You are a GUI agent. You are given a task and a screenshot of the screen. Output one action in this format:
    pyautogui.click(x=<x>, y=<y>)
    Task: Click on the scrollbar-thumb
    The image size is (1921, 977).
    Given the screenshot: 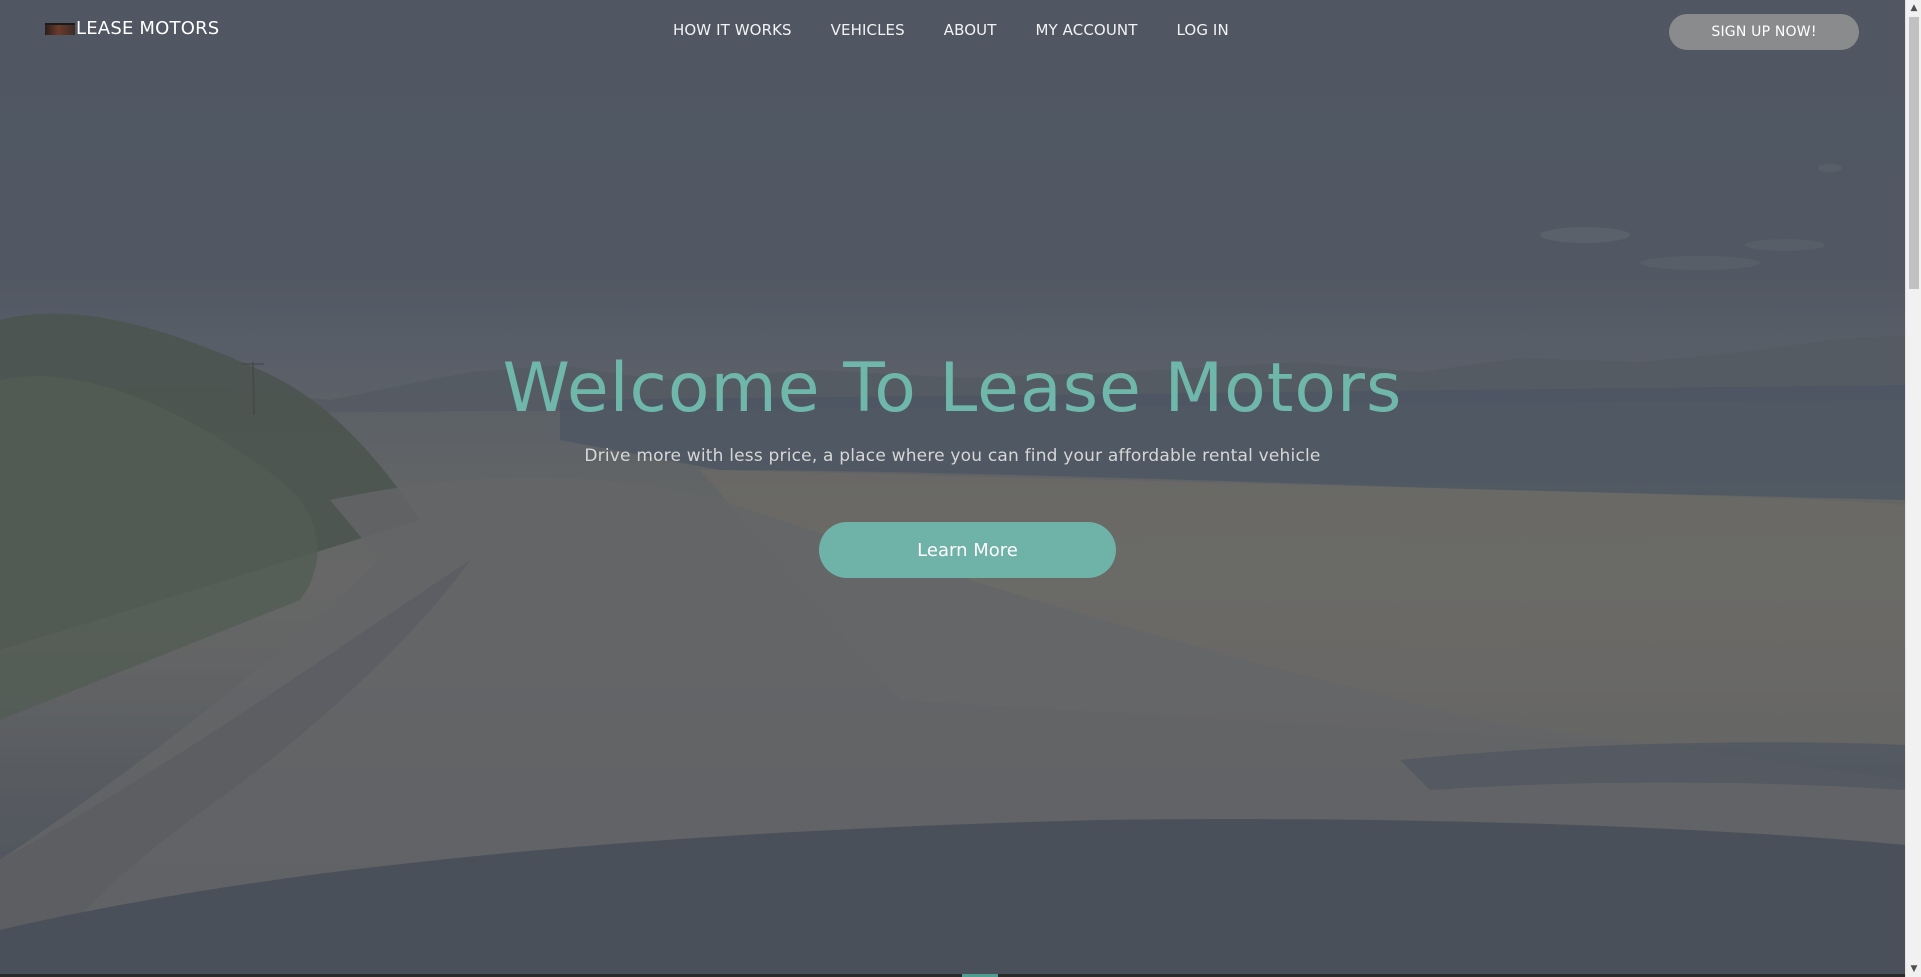 What is the action you would take?
    pyautogui.click(x=1914, y=153)
    